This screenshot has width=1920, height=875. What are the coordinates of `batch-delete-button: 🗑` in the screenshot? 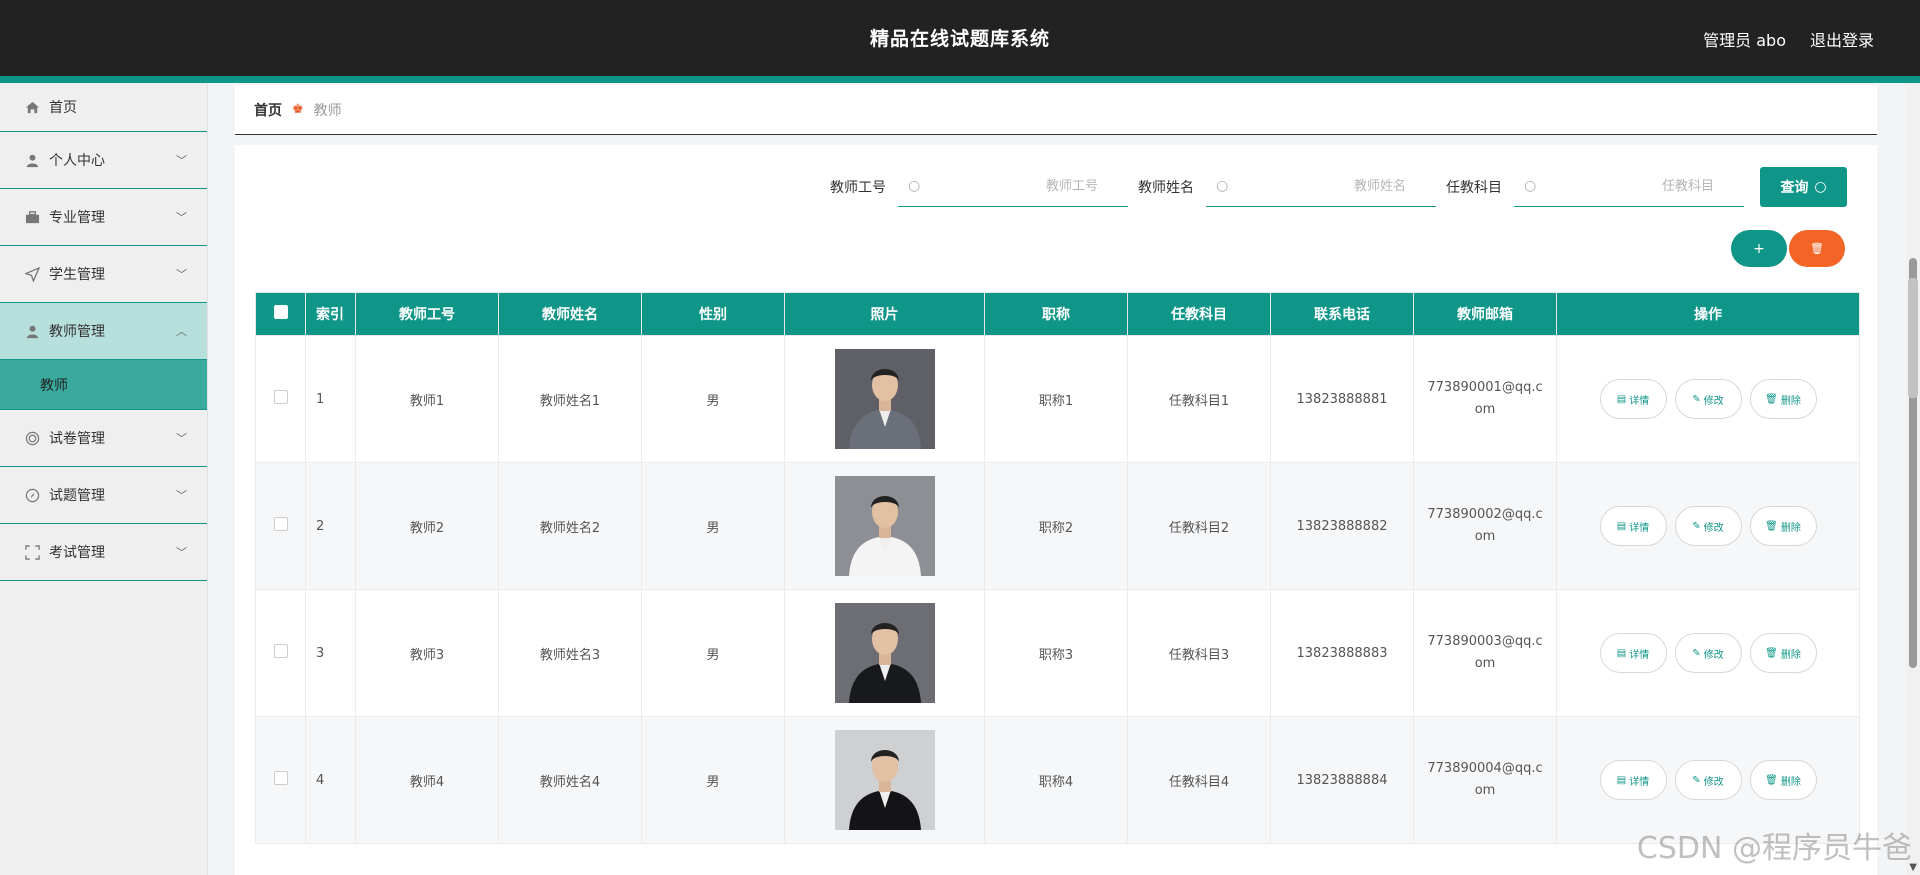 It's located at (1817, 248).